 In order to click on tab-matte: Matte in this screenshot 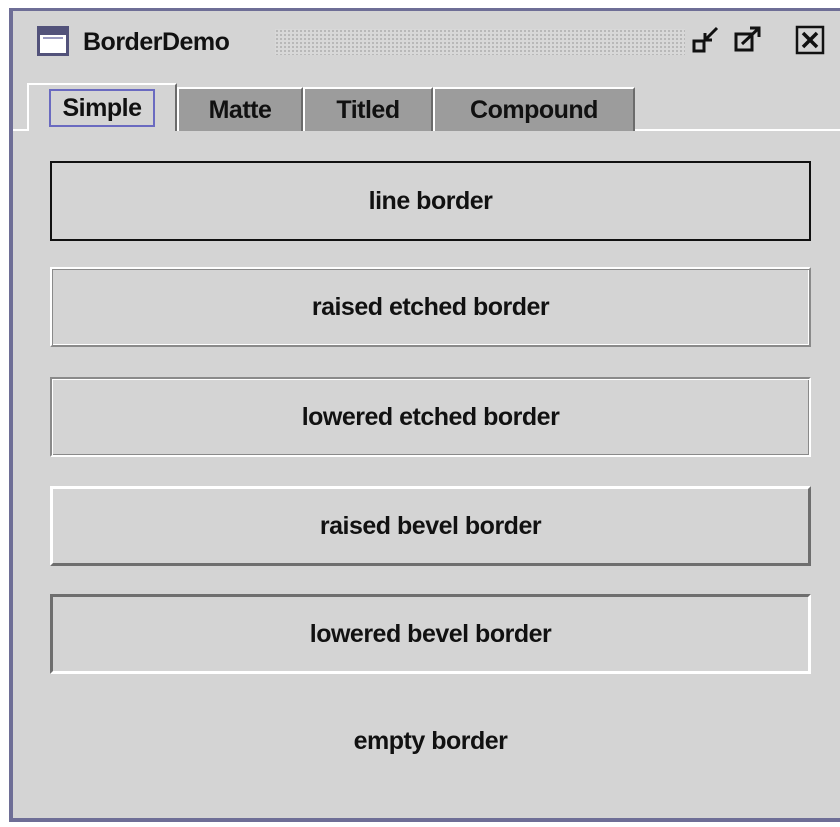, I will do `click(240, 109)`.